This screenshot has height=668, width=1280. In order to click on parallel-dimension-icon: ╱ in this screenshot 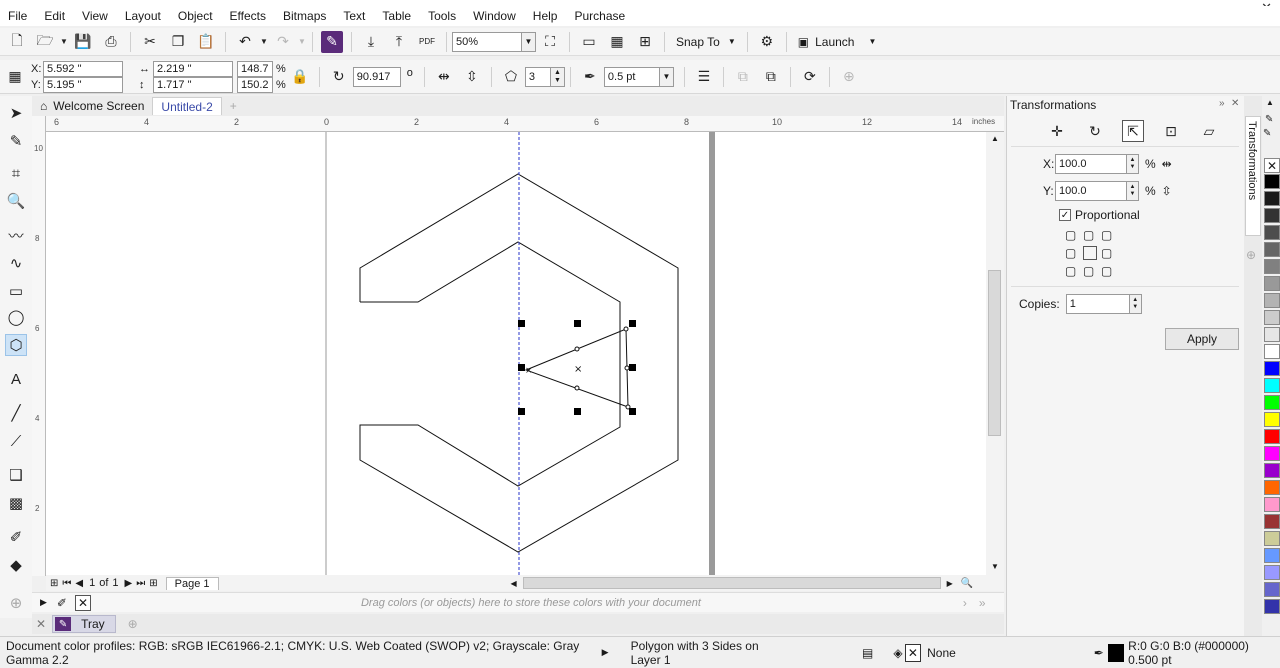, I will do `click(16, 413)`.